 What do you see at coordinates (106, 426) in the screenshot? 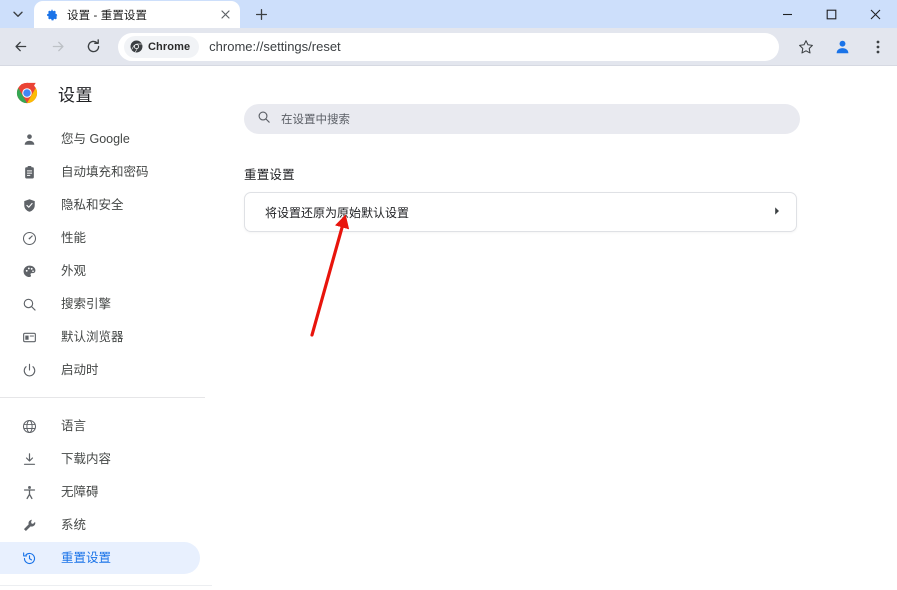
I see `sidebar-item-languages: 语言` at bounding box center [106, 426].